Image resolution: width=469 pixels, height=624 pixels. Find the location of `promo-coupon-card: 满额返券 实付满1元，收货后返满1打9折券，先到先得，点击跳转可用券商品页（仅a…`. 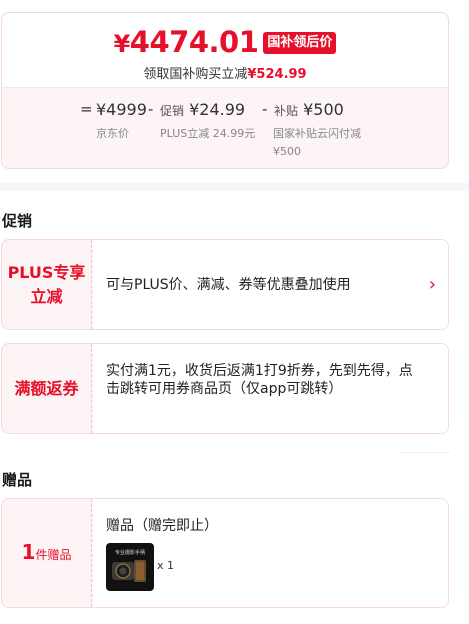

promo-coupon-card: 满额返券 实付满1元，收货后返满1打9折券，先到先得，点击跳转可用券商品页（仅a… is located at coordinates (225, 388).